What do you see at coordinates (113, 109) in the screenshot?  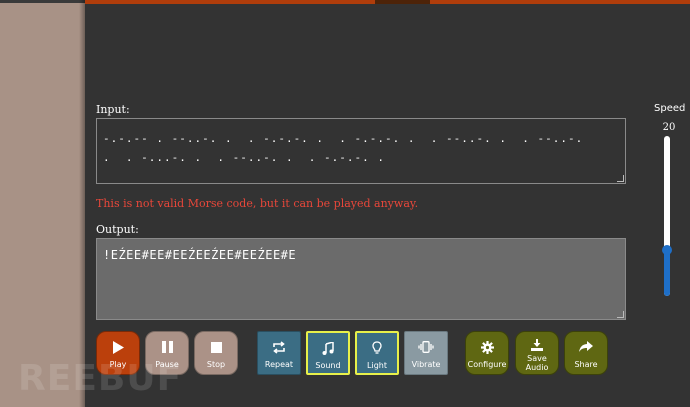 I see `input-label: Input:` at bounding box center [113, 109].